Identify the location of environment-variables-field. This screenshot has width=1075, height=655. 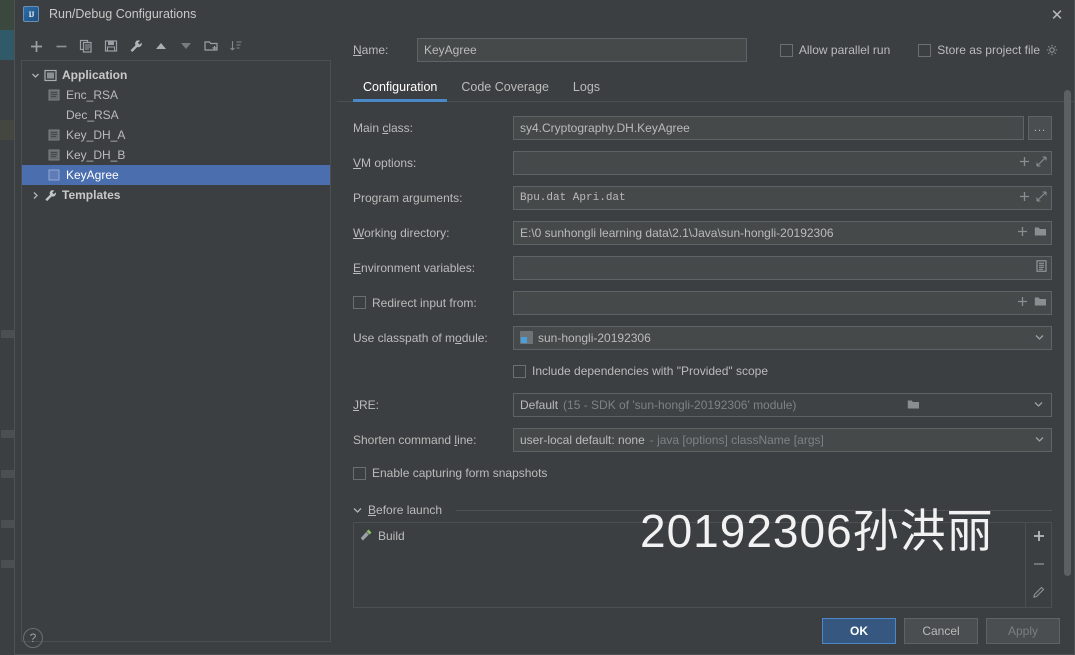
(782, 267).